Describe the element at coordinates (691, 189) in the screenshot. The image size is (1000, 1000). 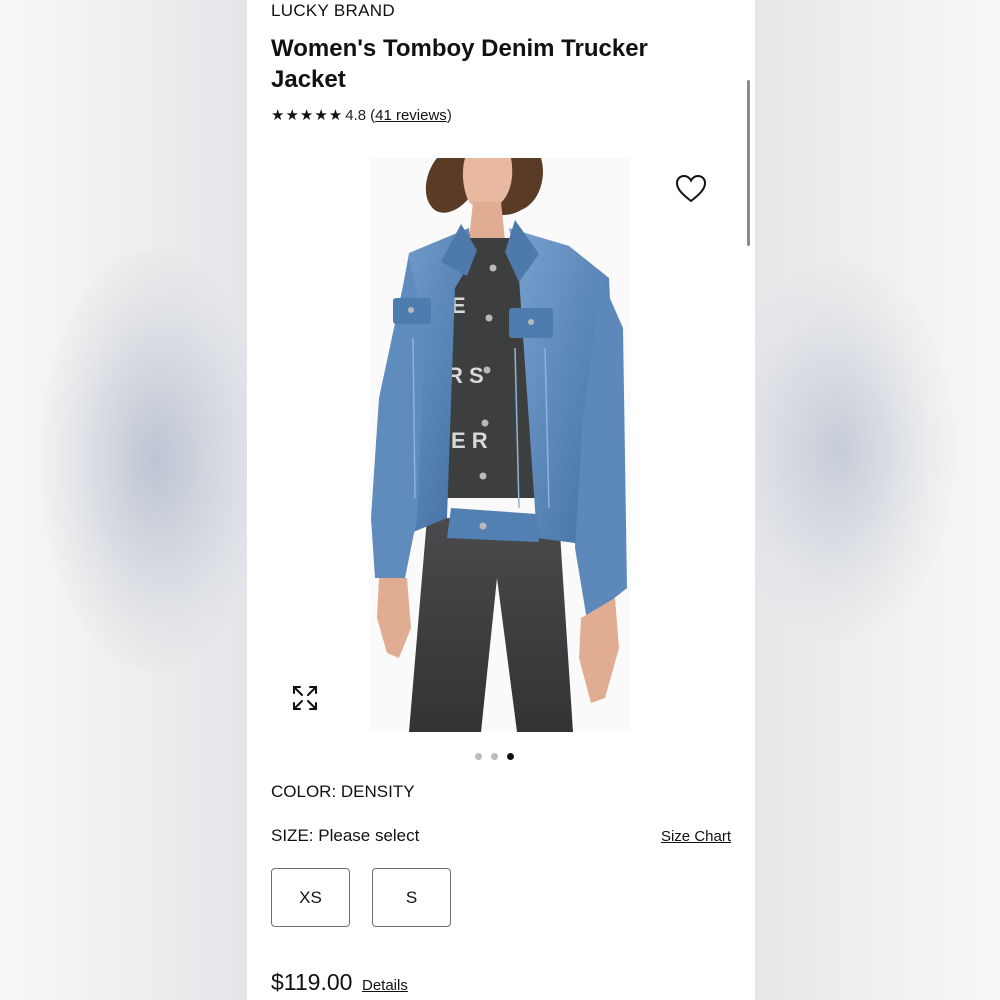
I see `wishlist-heart-icon` at that location.